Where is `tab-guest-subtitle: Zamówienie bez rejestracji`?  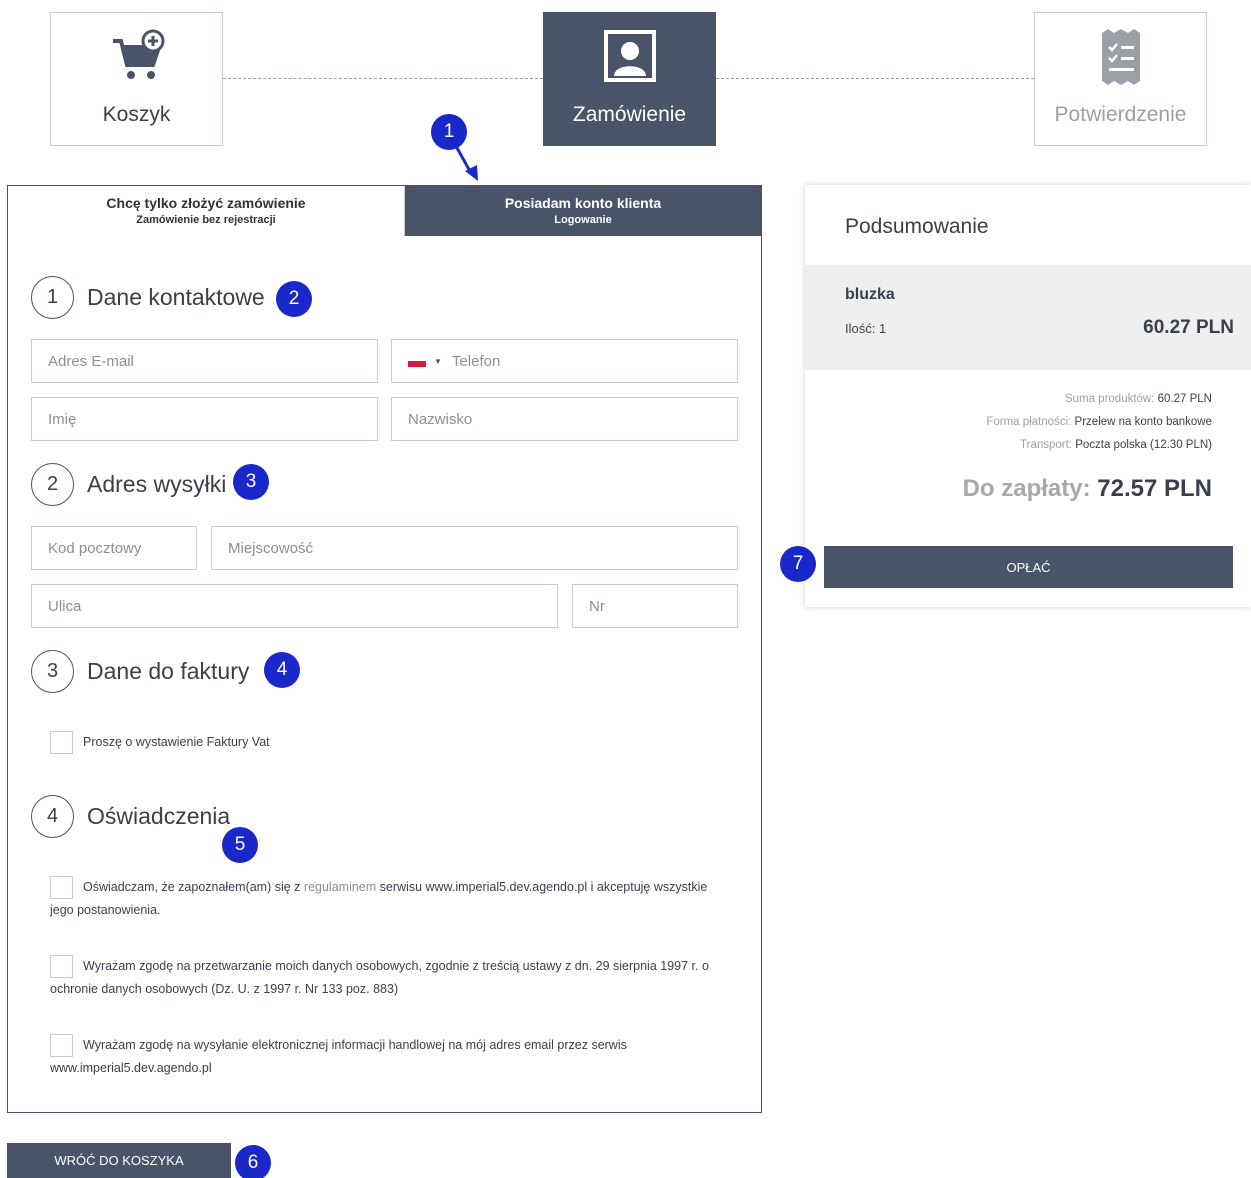
tab-guest-subtitle: Zamówienie bez rejestracji is located at coordinates (206, 220).